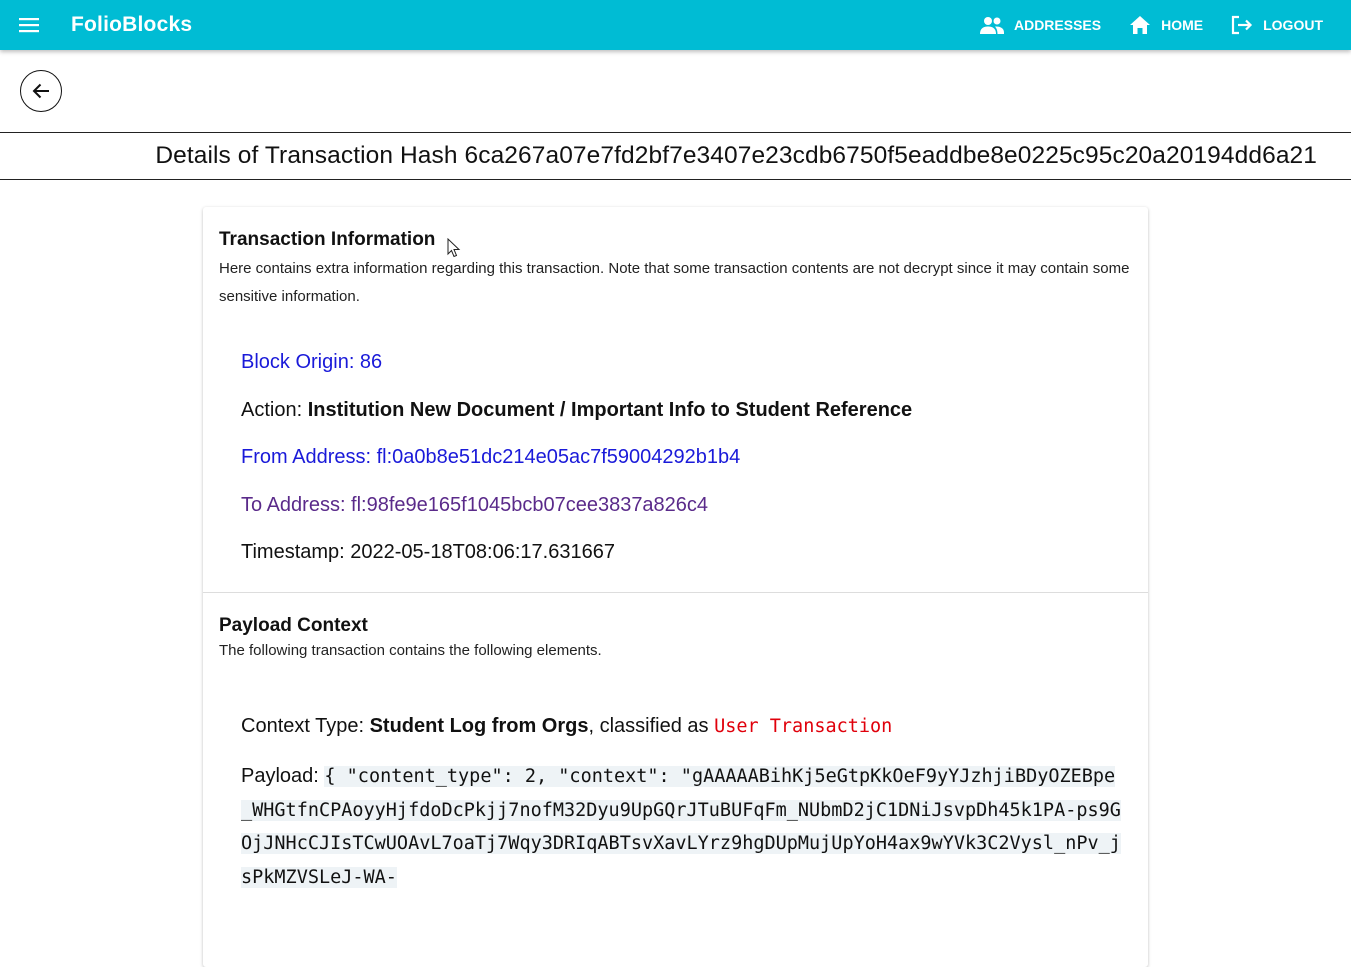 The width and height of the screenshot is (1351, 967). What do you see at coordinates (1057, 25) in the screenshot?
I see `addresses-label: ADDRESSES` at bounding box center [1057, 25].